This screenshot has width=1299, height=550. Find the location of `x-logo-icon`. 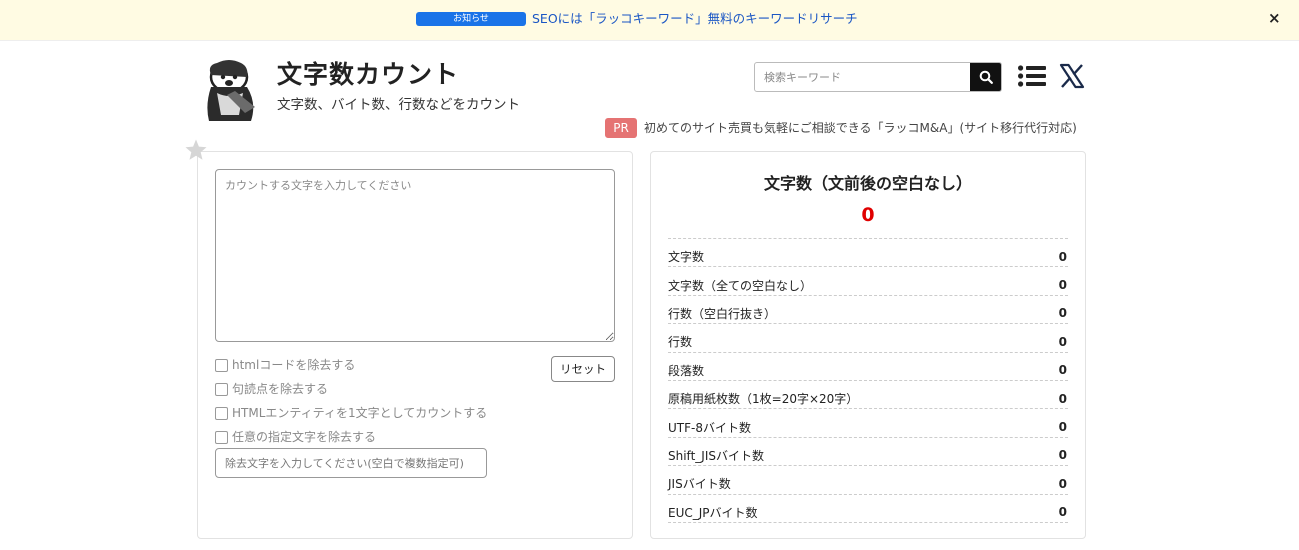

x-logo-icon is located at coordinates (1072, 76).